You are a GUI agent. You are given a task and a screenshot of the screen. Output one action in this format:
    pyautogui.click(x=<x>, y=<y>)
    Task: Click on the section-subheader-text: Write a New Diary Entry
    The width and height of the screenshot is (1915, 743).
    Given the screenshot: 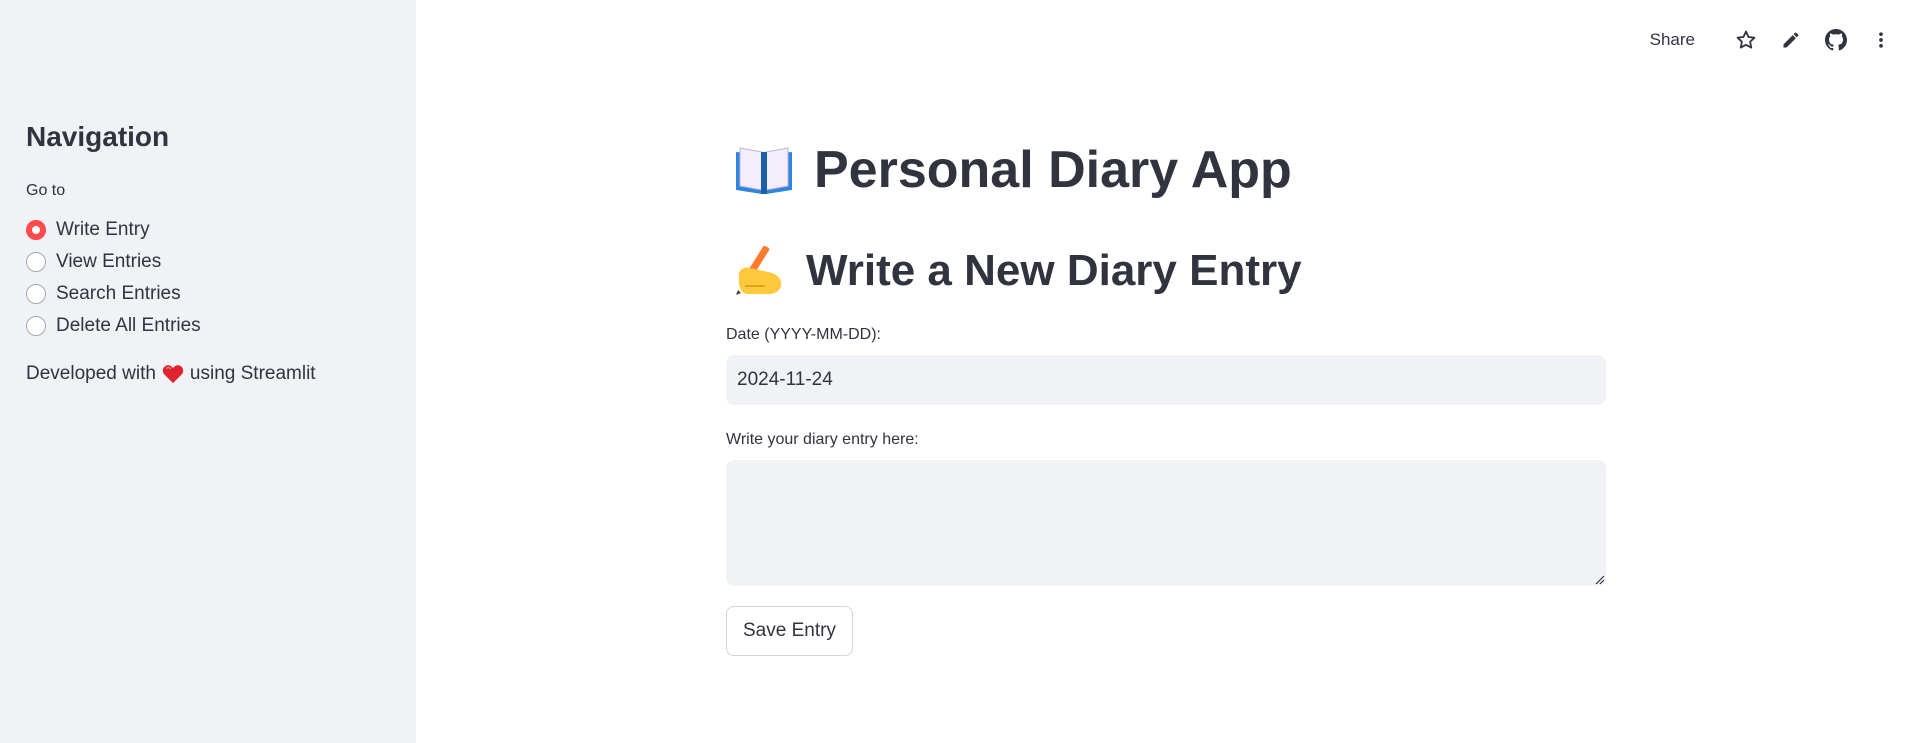 What is the action you would take?
    pyautogui.click(x=1054, y=270)
    